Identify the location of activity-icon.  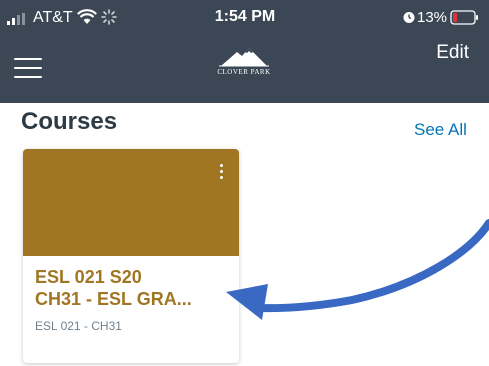
(109, 17).